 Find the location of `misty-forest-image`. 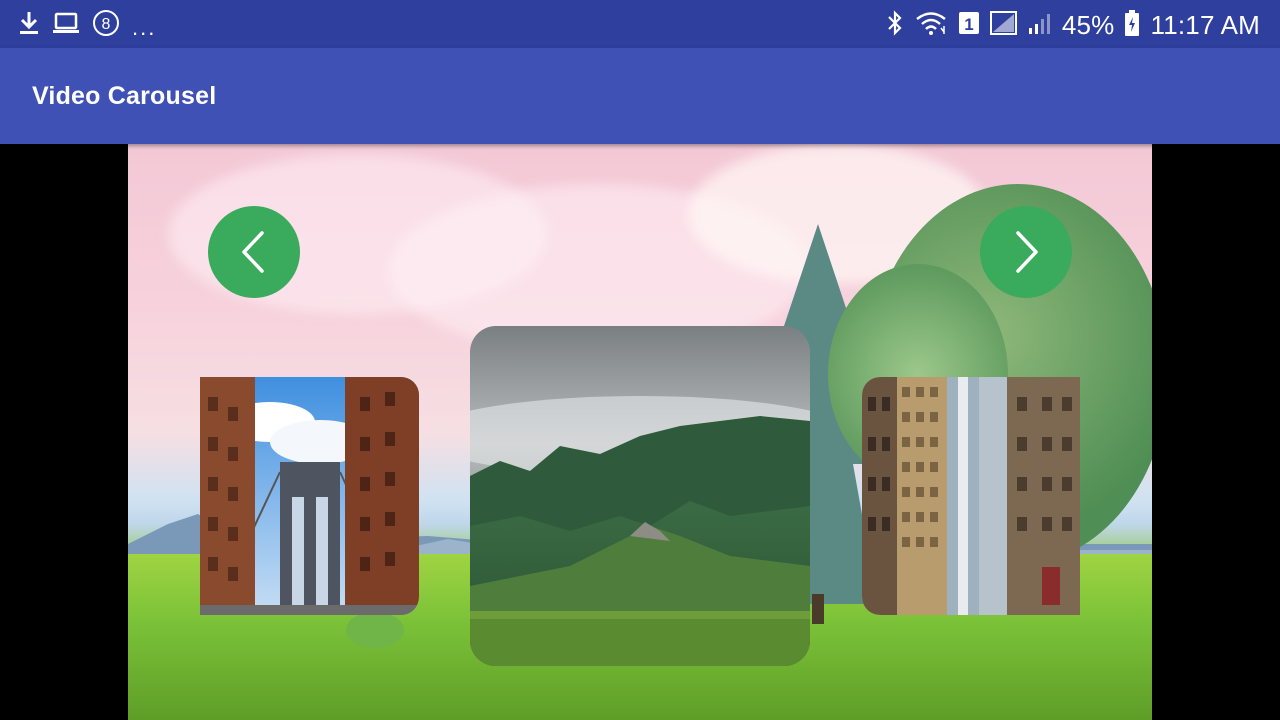

misty-forest-image is located at coordinates (640, 496).